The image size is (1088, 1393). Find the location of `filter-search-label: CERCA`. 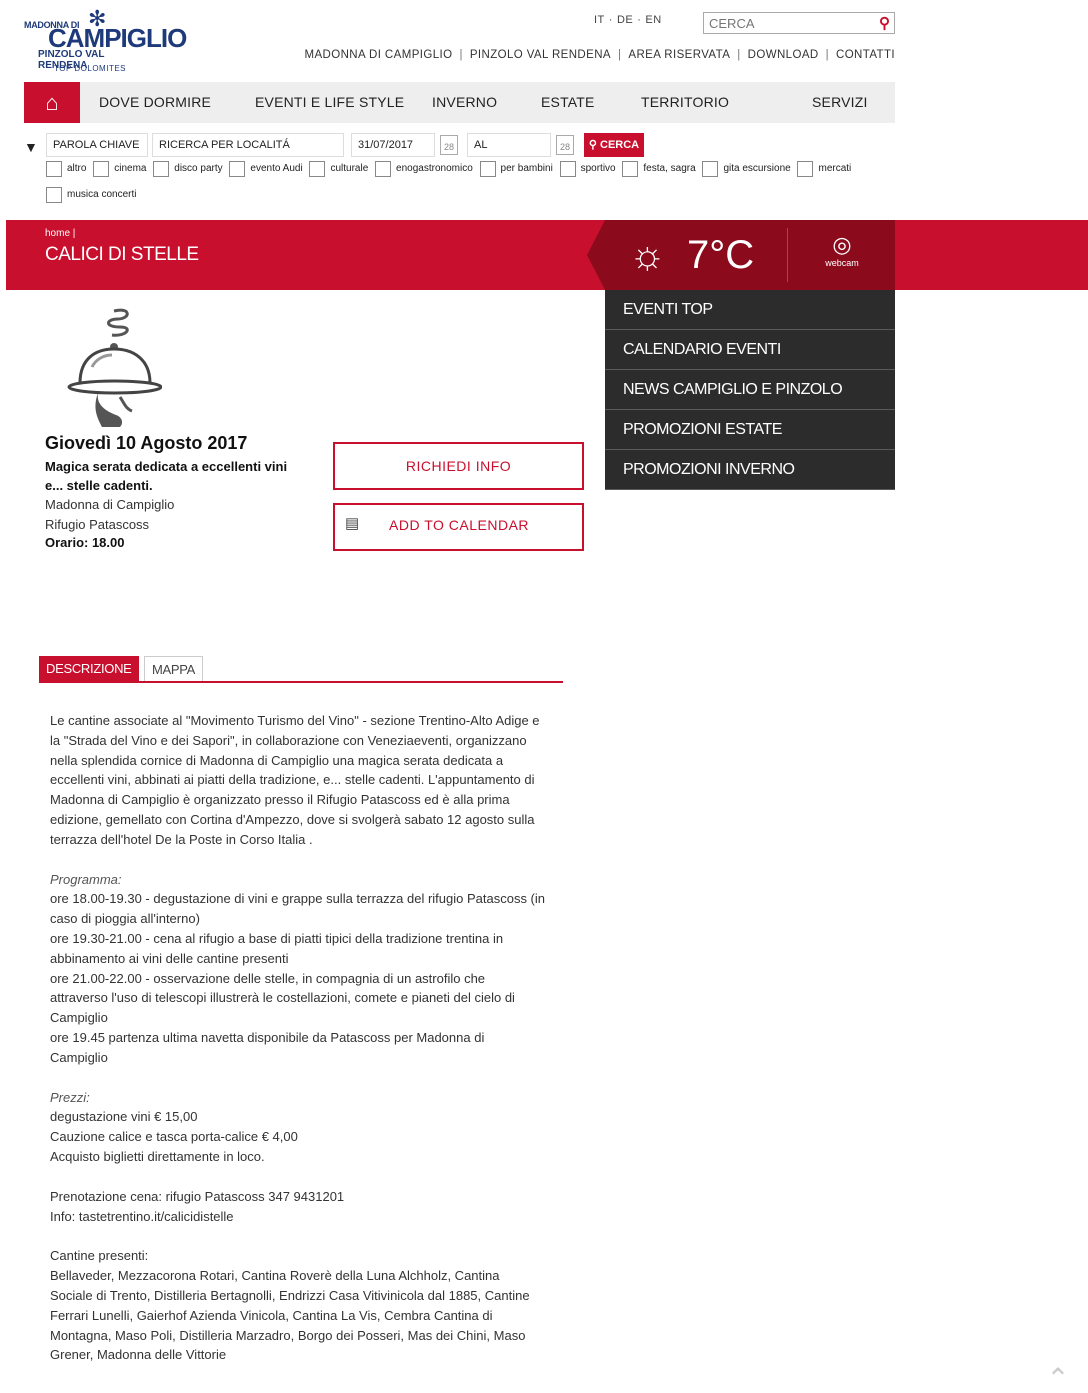

filter-search-label: CERCA is located at coordinates (620, 145).